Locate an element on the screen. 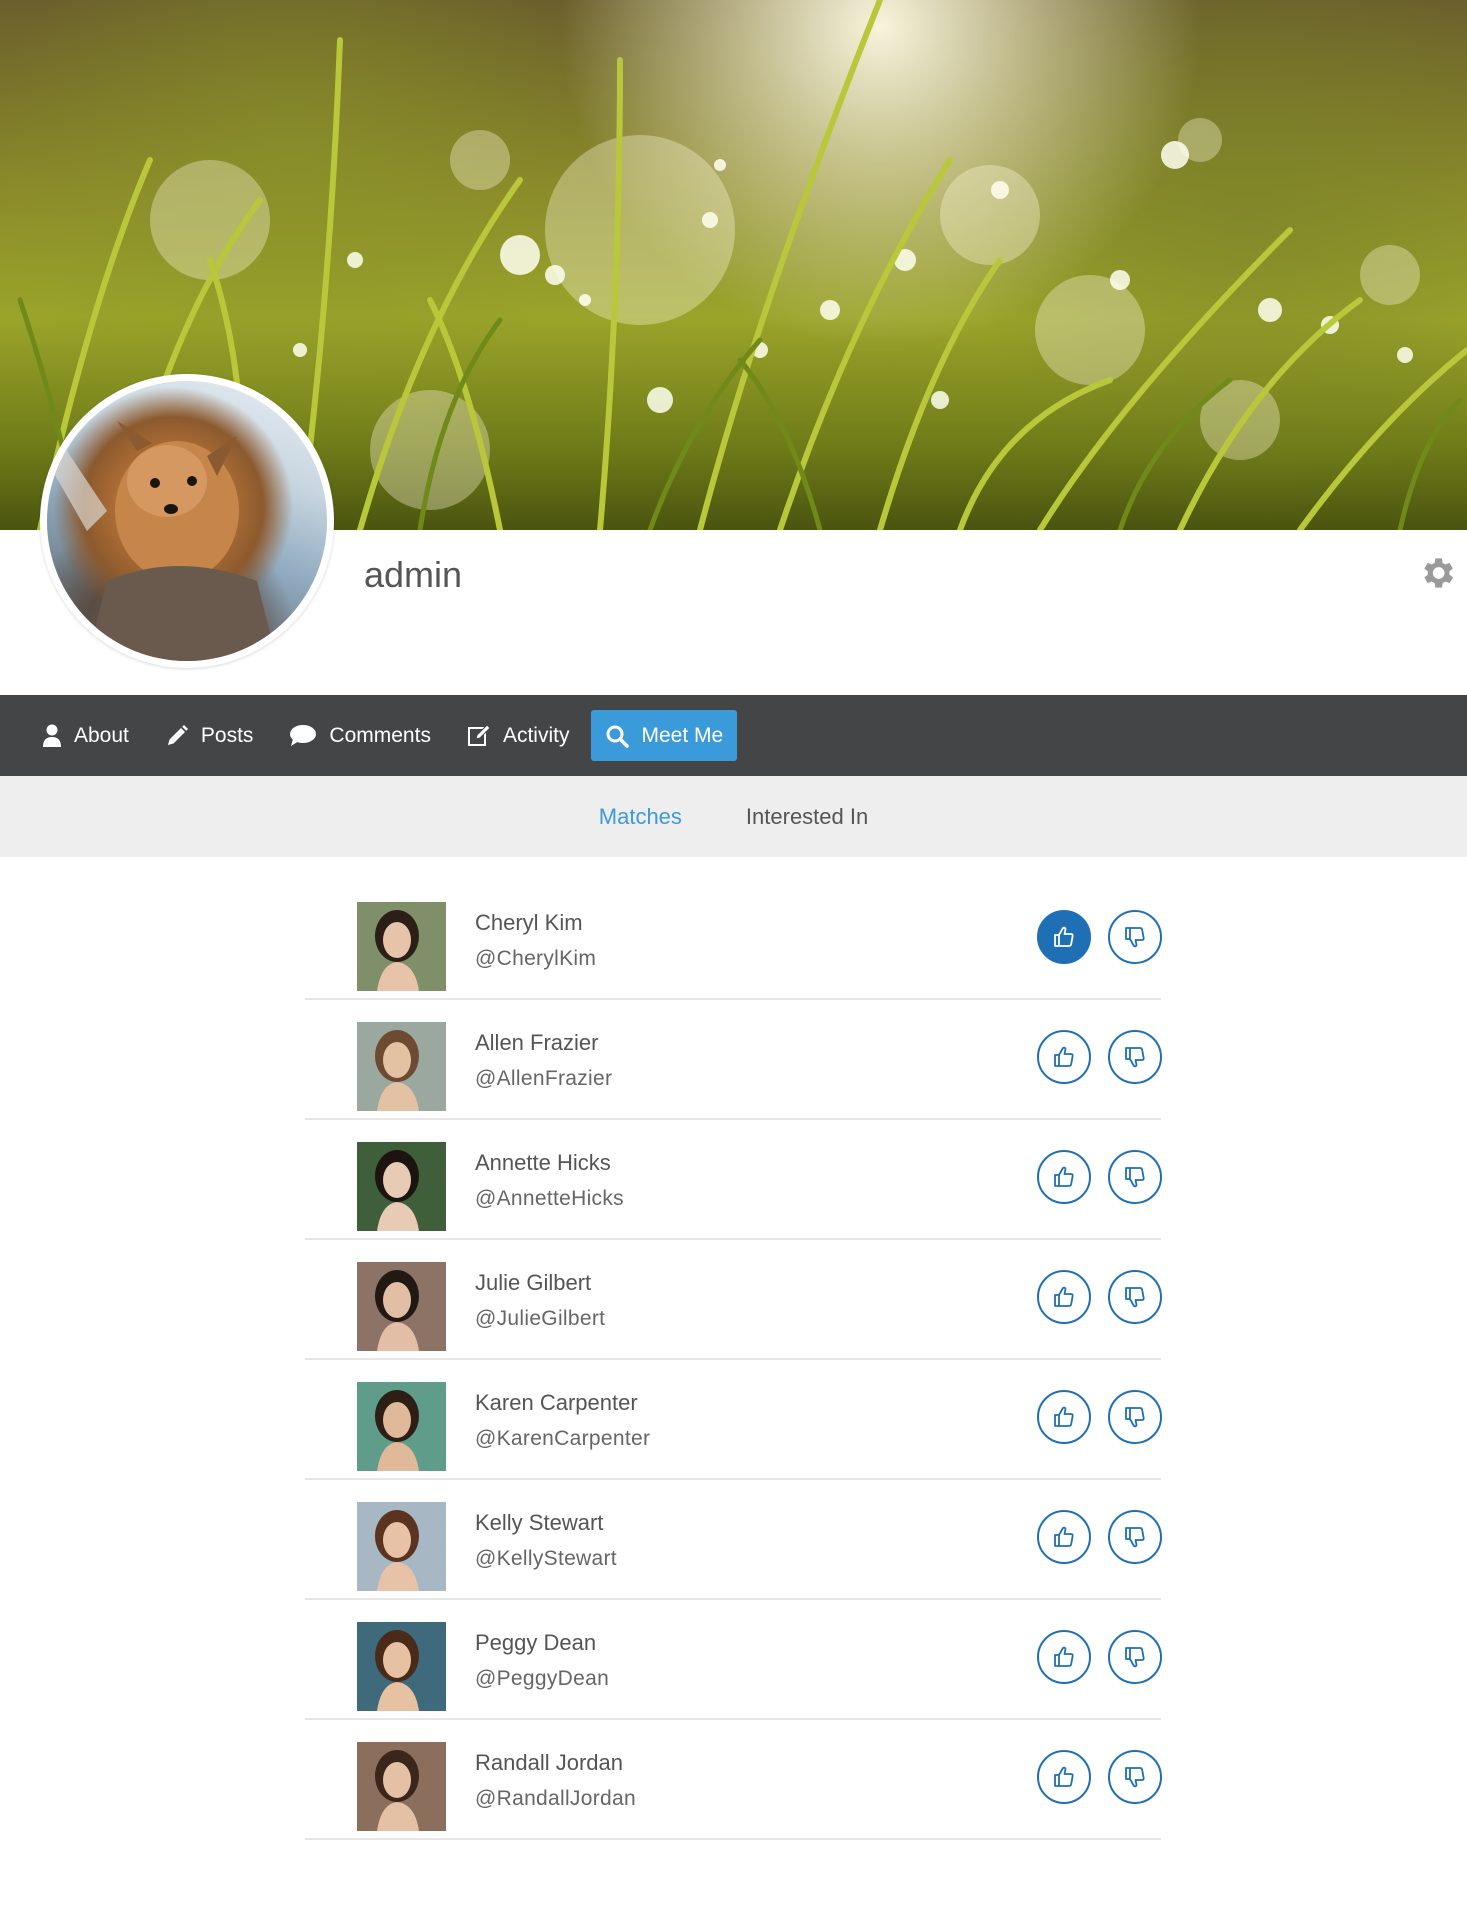 The height and width of the screenshot is (1920, 1467). list-item: Annette Hicks @AnnetteHicks is located at coordinates (733, 1180).